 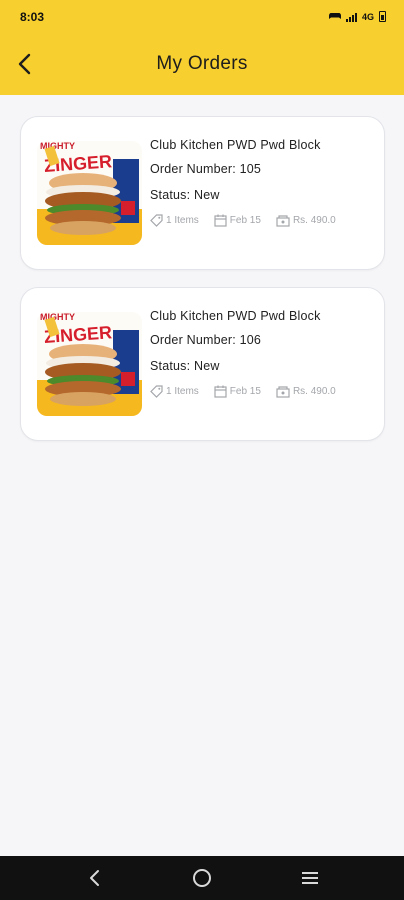 I want to click on menu-lines-icon, so click(x=310, y=878).